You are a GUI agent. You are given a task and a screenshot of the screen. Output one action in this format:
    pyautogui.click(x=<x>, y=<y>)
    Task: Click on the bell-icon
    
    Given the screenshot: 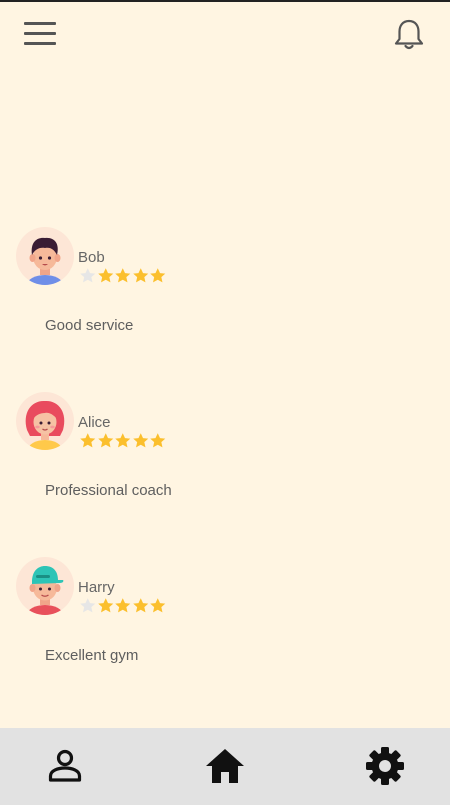 What is the action you would take?
    pyautogui.click(x=409, y=34)
    